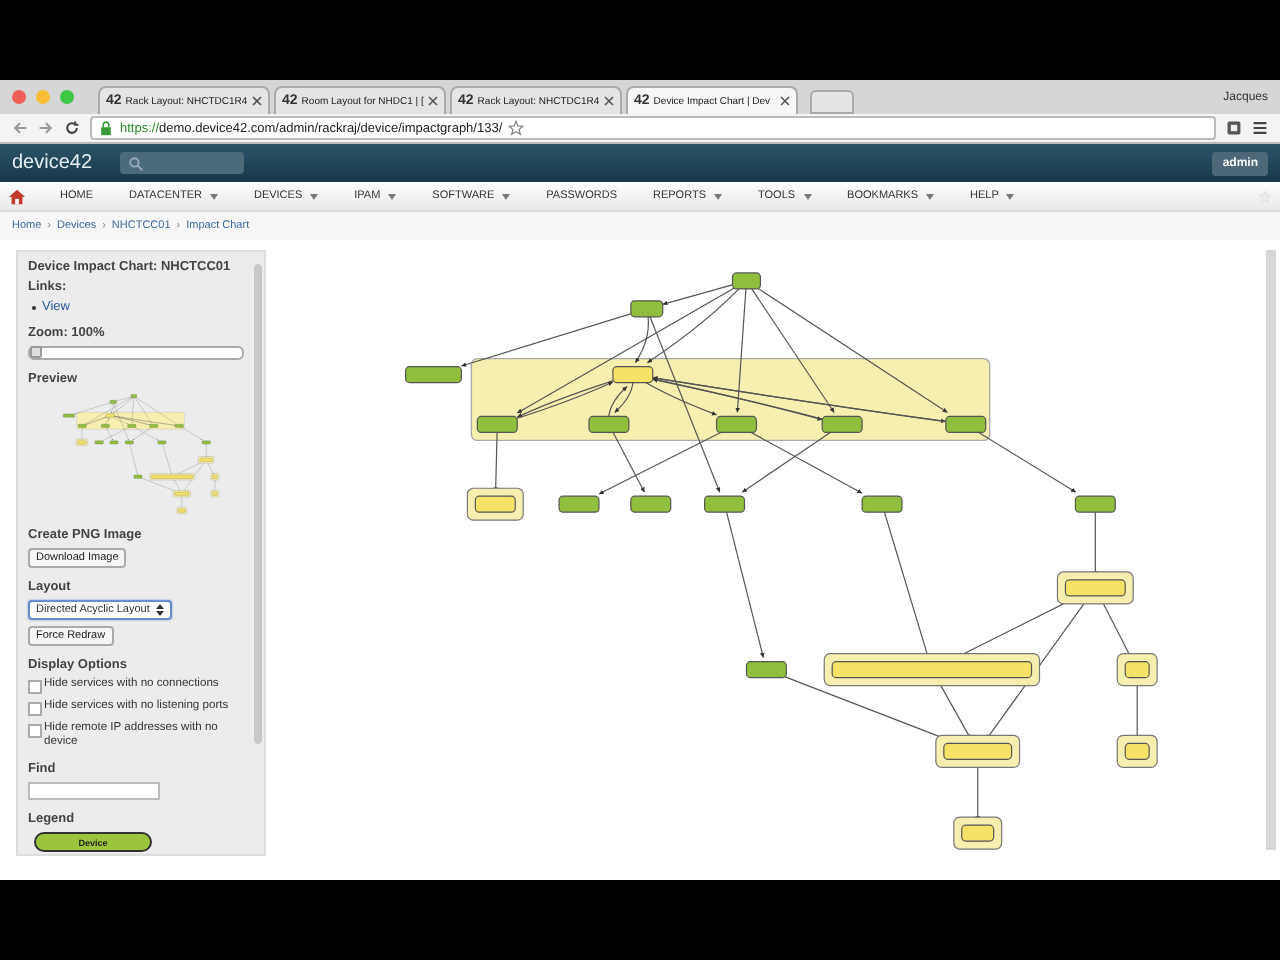  What do you see at coordinates (1260, 128) in the screenshot?
I see `menu-icon` at bounding box center [1260, 128].